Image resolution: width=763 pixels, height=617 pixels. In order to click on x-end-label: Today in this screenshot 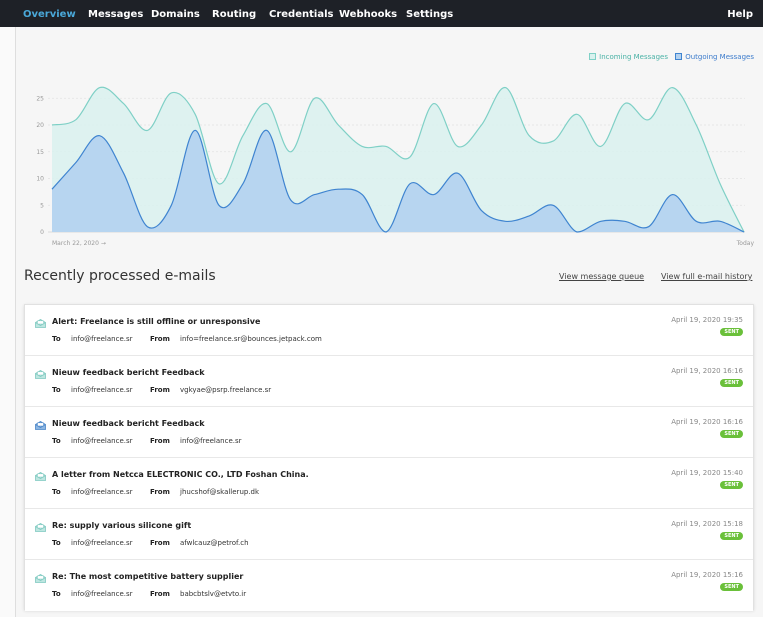, I will do `click(745, 243)`.